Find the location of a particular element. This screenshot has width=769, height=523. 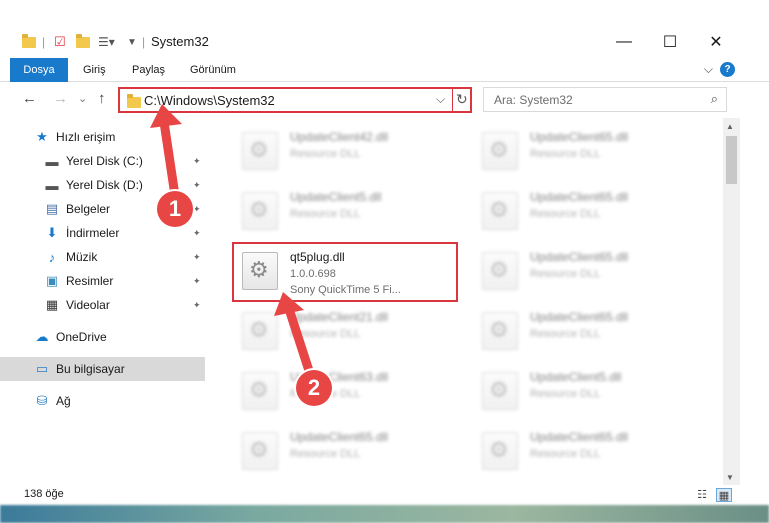

onedrive-icon: ☁ is located at coordinates (42, 336).